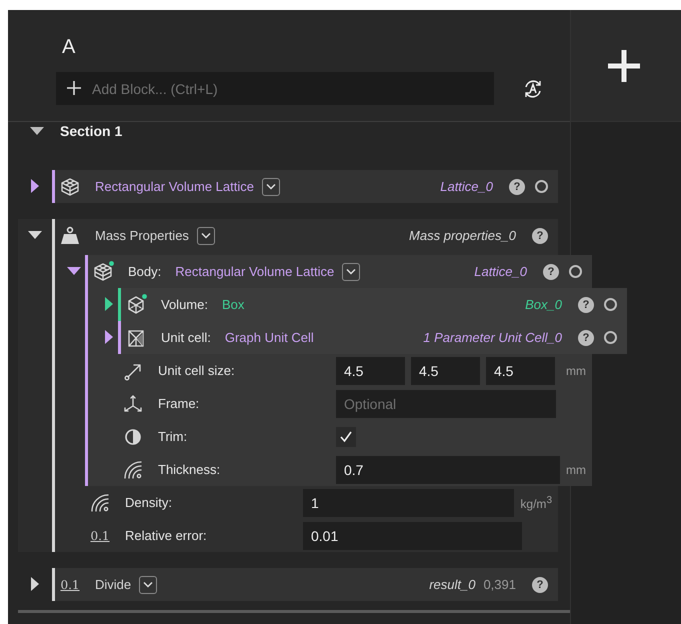 The image size is (681, 624). I want to click on add-icon, so click(624, 66).